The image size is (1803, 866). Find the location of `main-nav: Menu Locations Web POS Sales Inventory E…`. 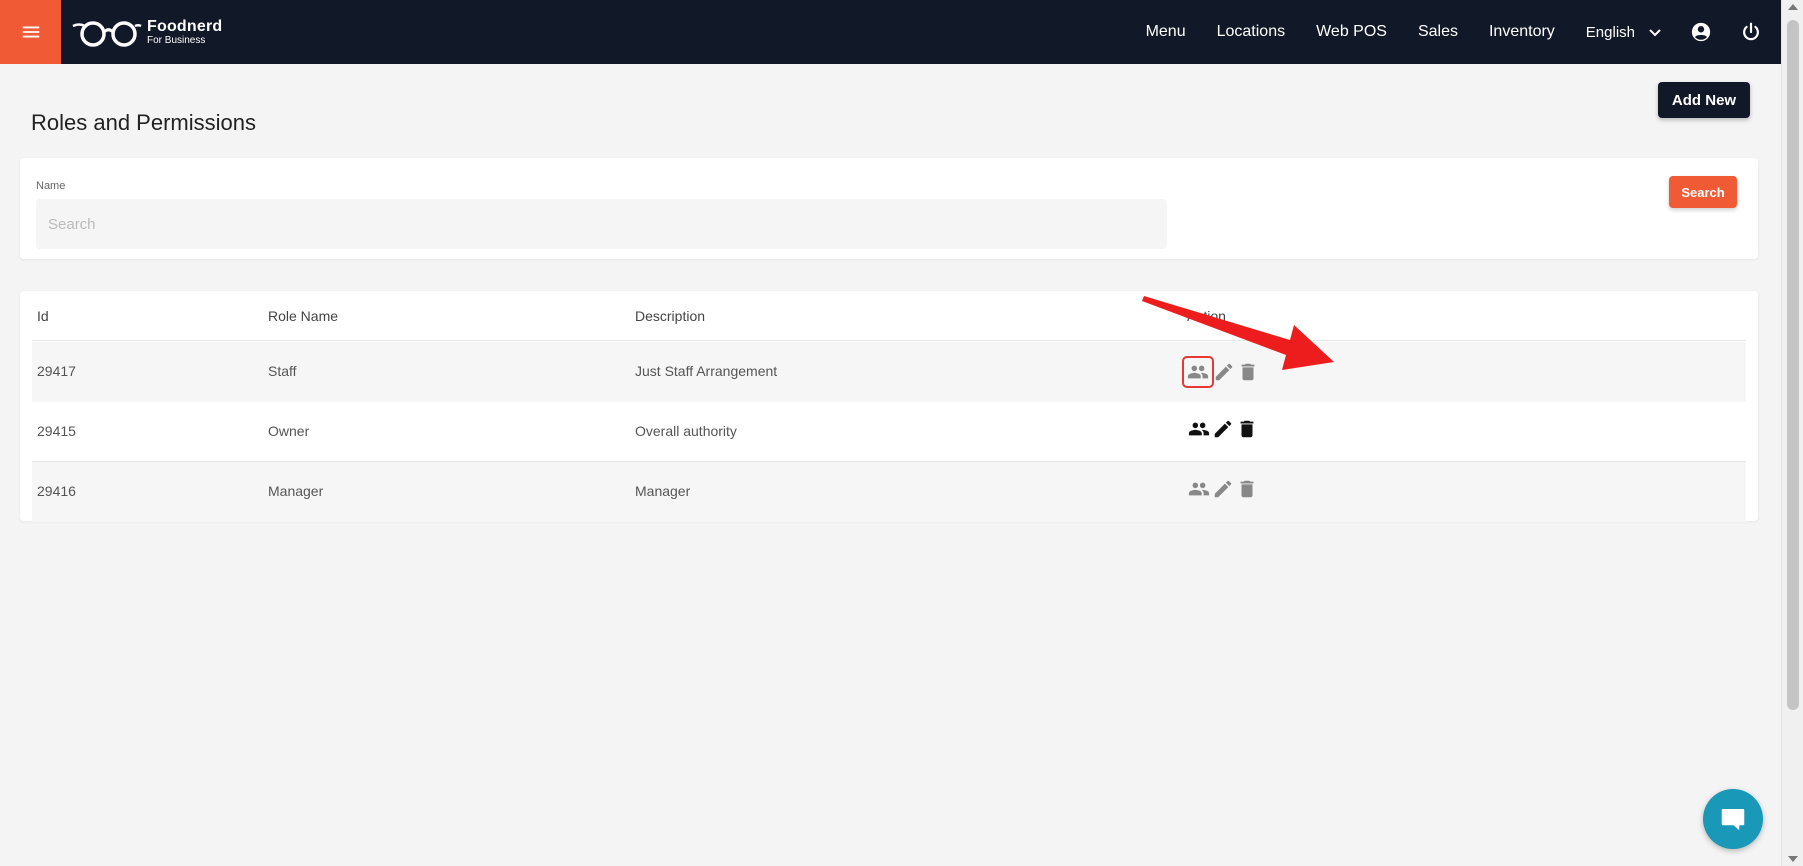

main-nav: Menu Locations Web POS Sales Inventory E… is located at coordinates (1448, 32).